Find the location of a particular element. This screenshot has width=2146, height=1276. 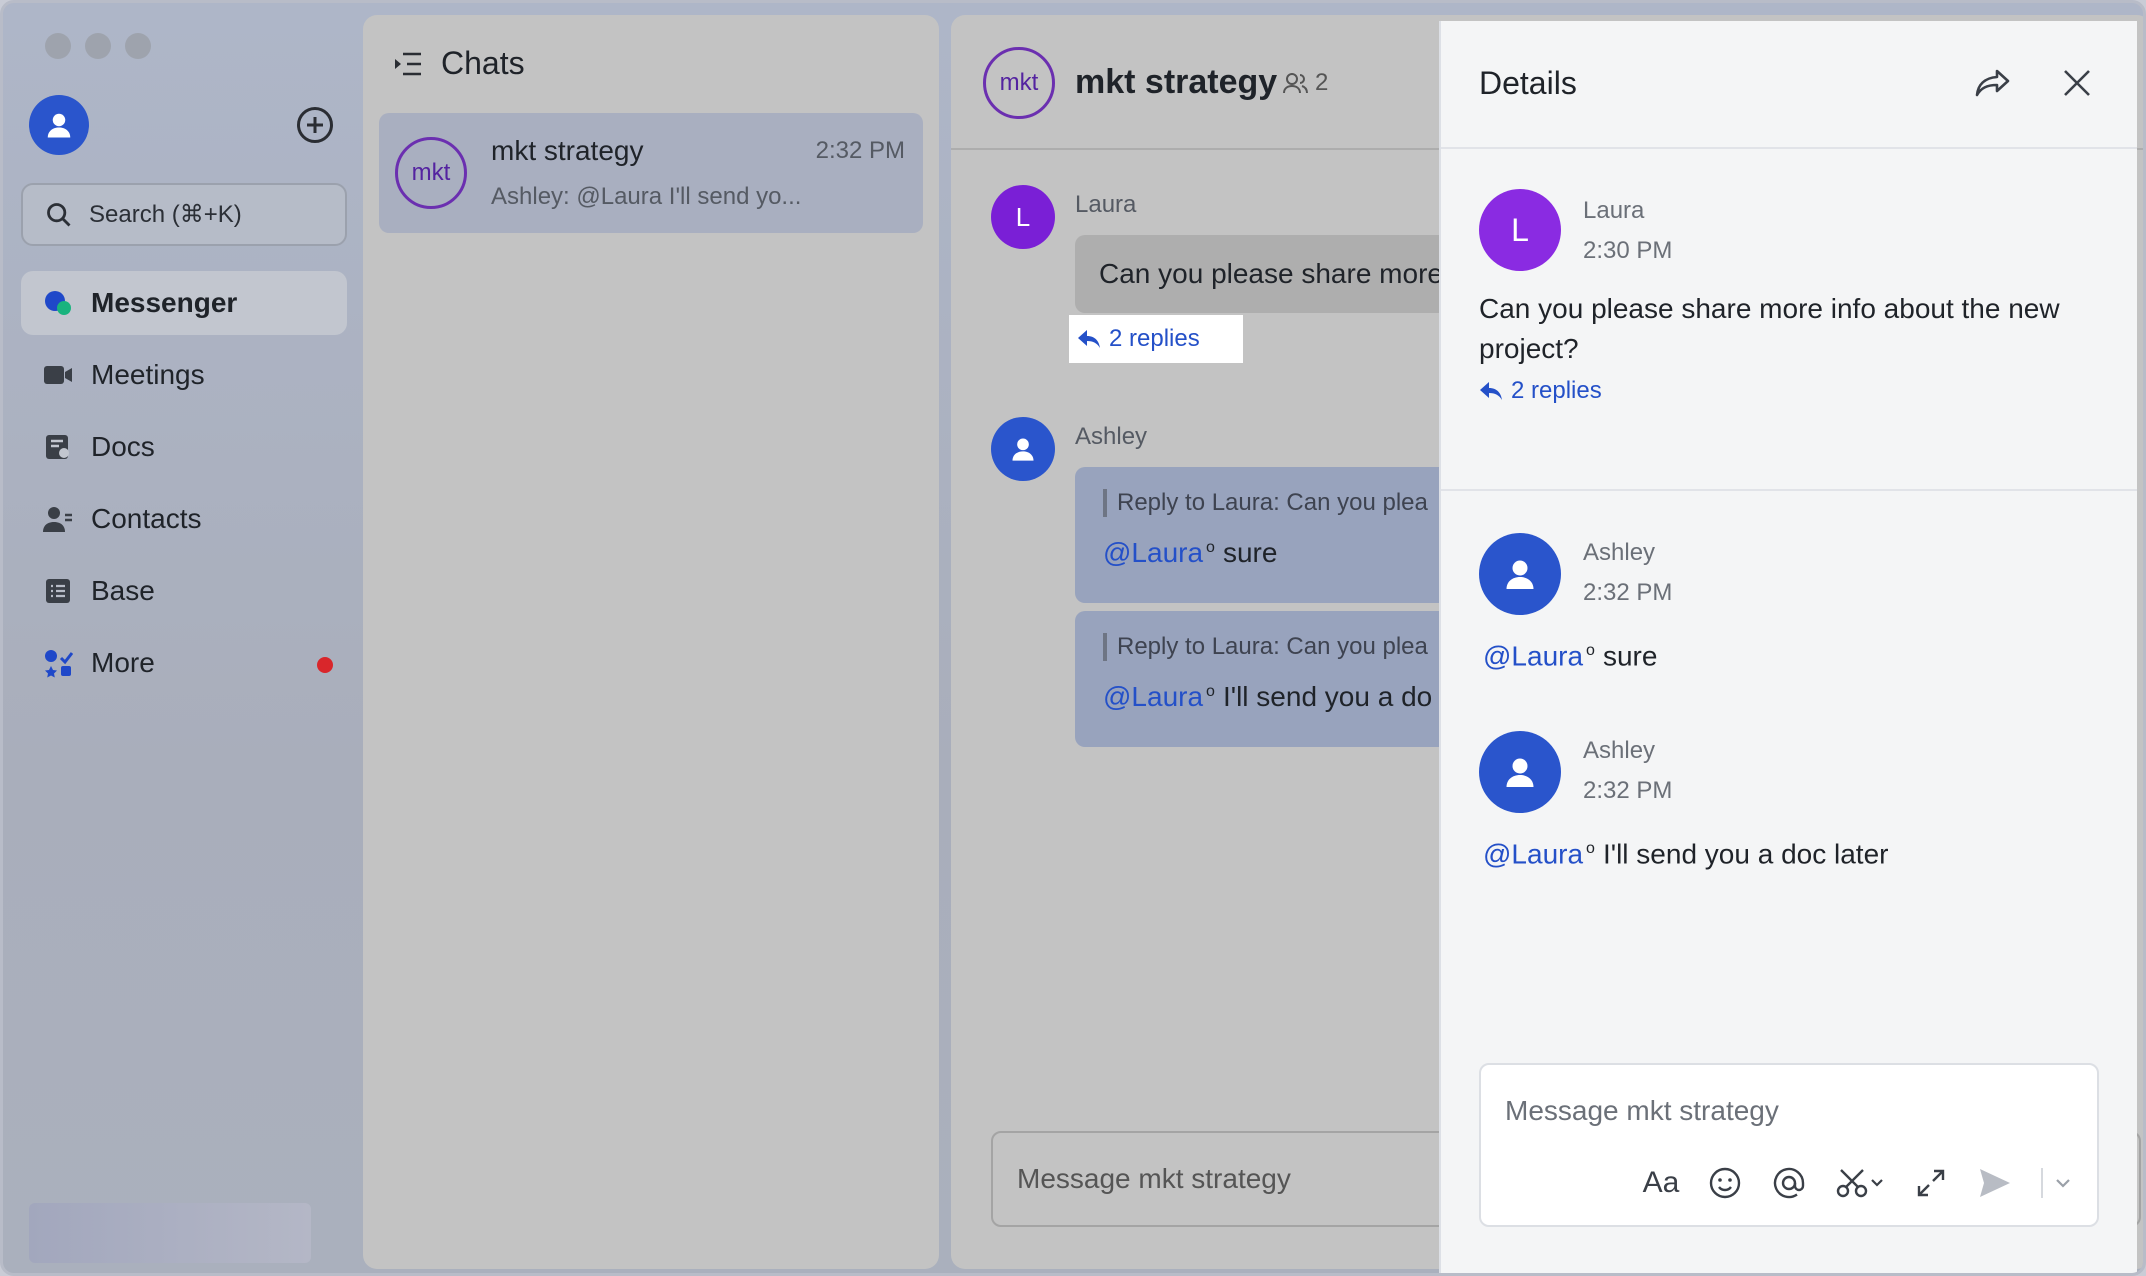

member-count: 2 is located at coordinates (1305, 83).